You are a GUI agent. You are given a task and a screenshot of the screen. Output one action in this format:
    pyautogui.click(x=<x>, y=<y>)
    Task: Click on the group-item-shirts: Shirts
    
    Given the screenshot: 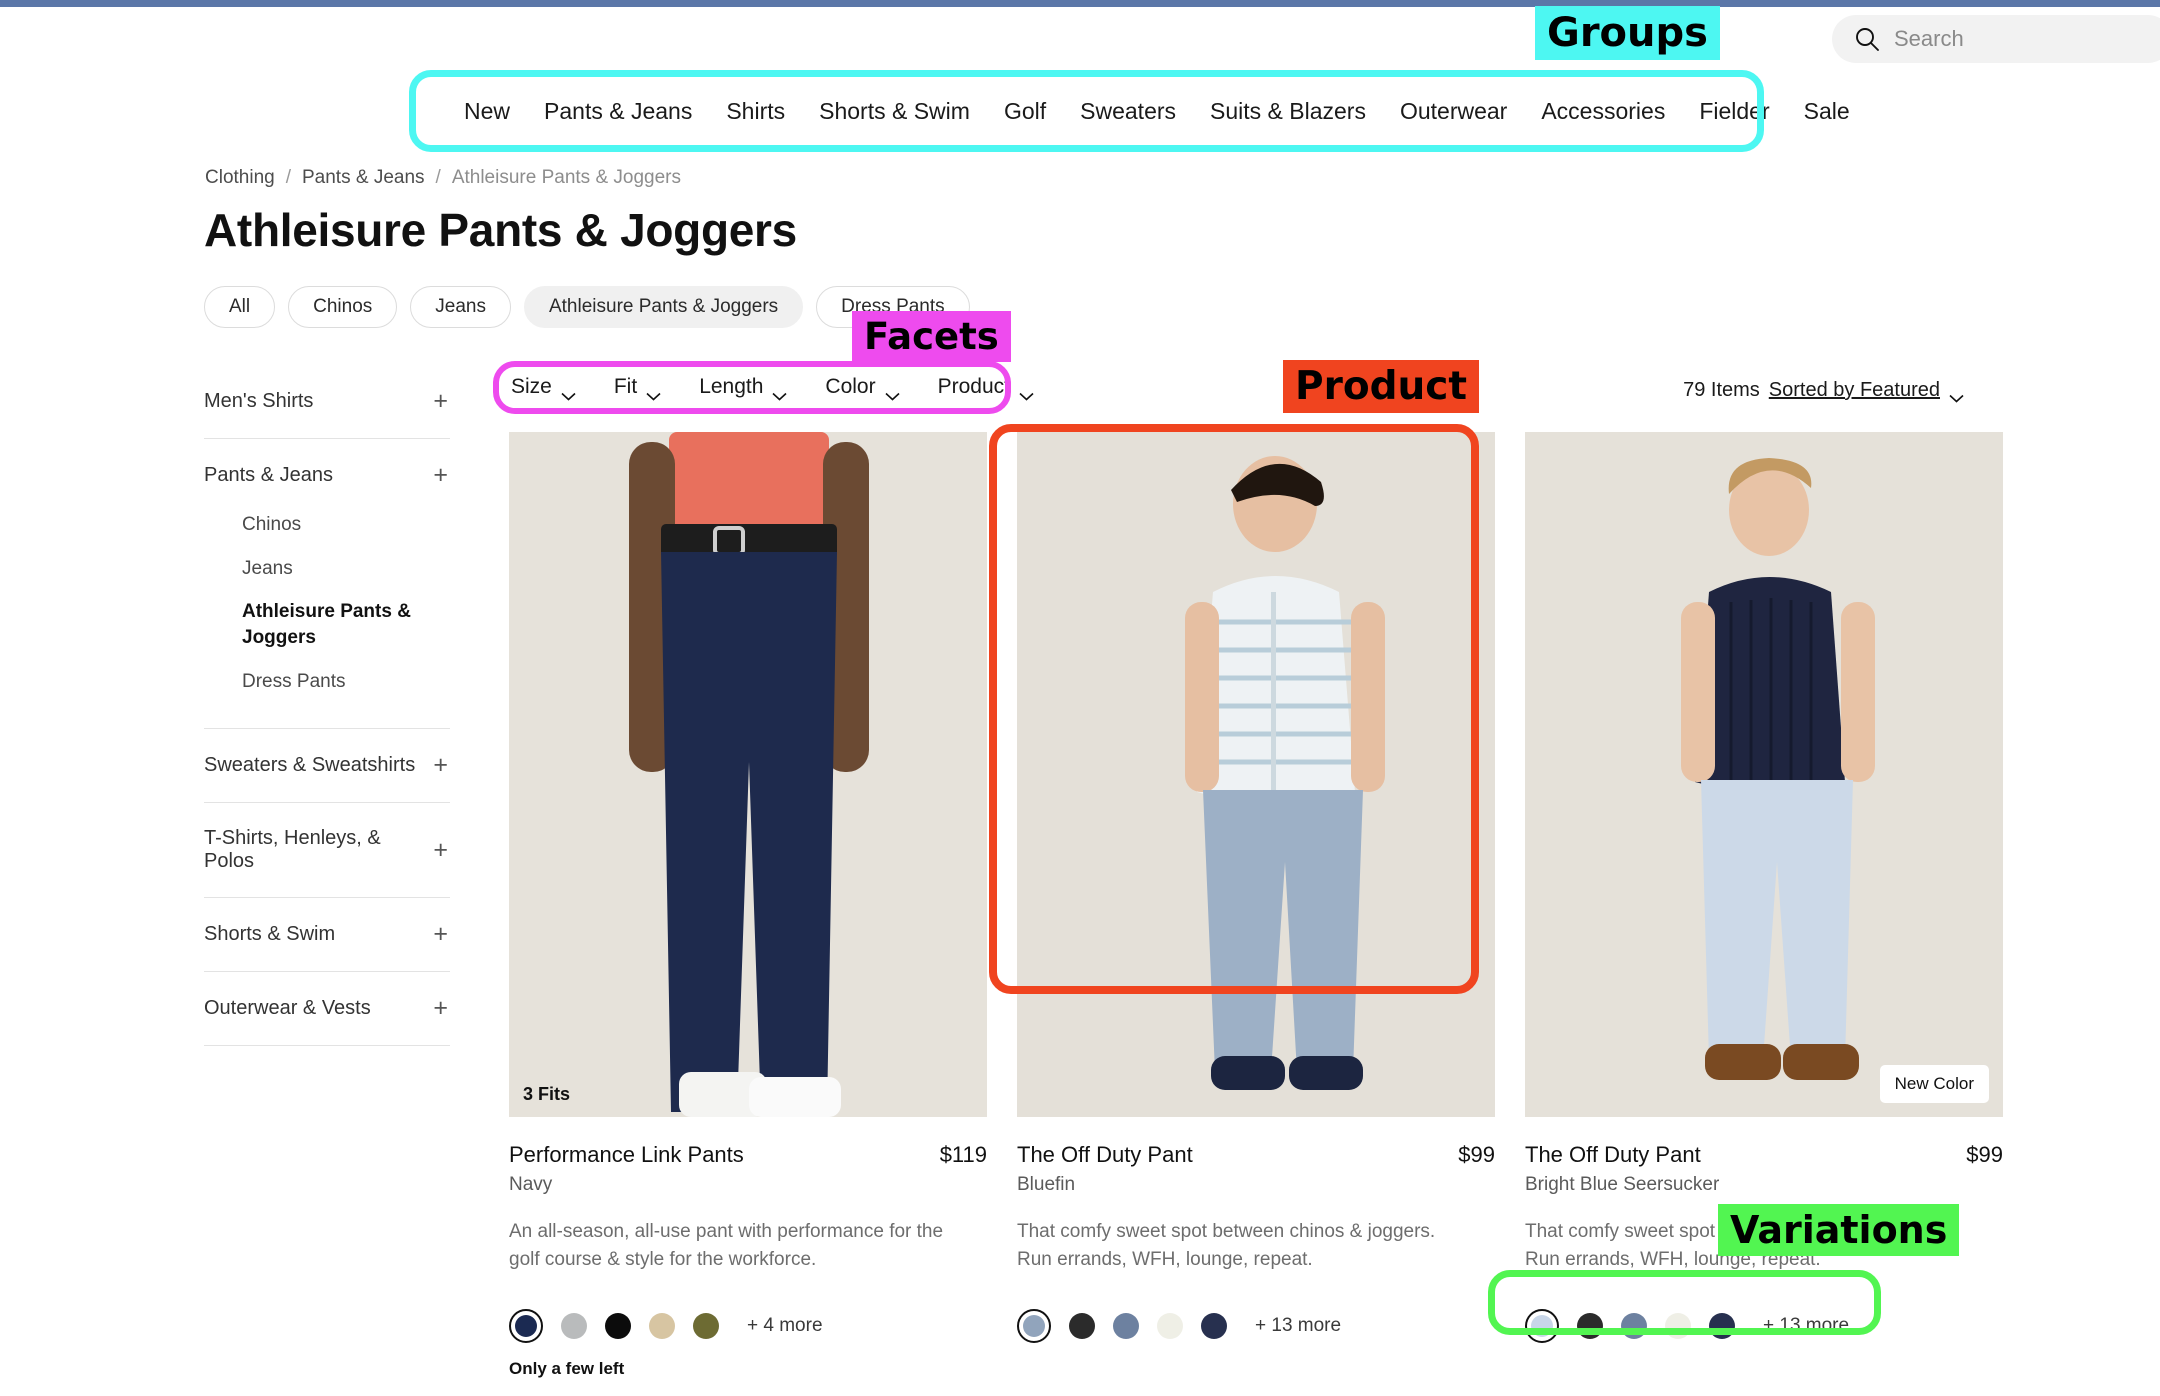 What is the action you would take?
    pyautogui.click(x=755, y=111)
    